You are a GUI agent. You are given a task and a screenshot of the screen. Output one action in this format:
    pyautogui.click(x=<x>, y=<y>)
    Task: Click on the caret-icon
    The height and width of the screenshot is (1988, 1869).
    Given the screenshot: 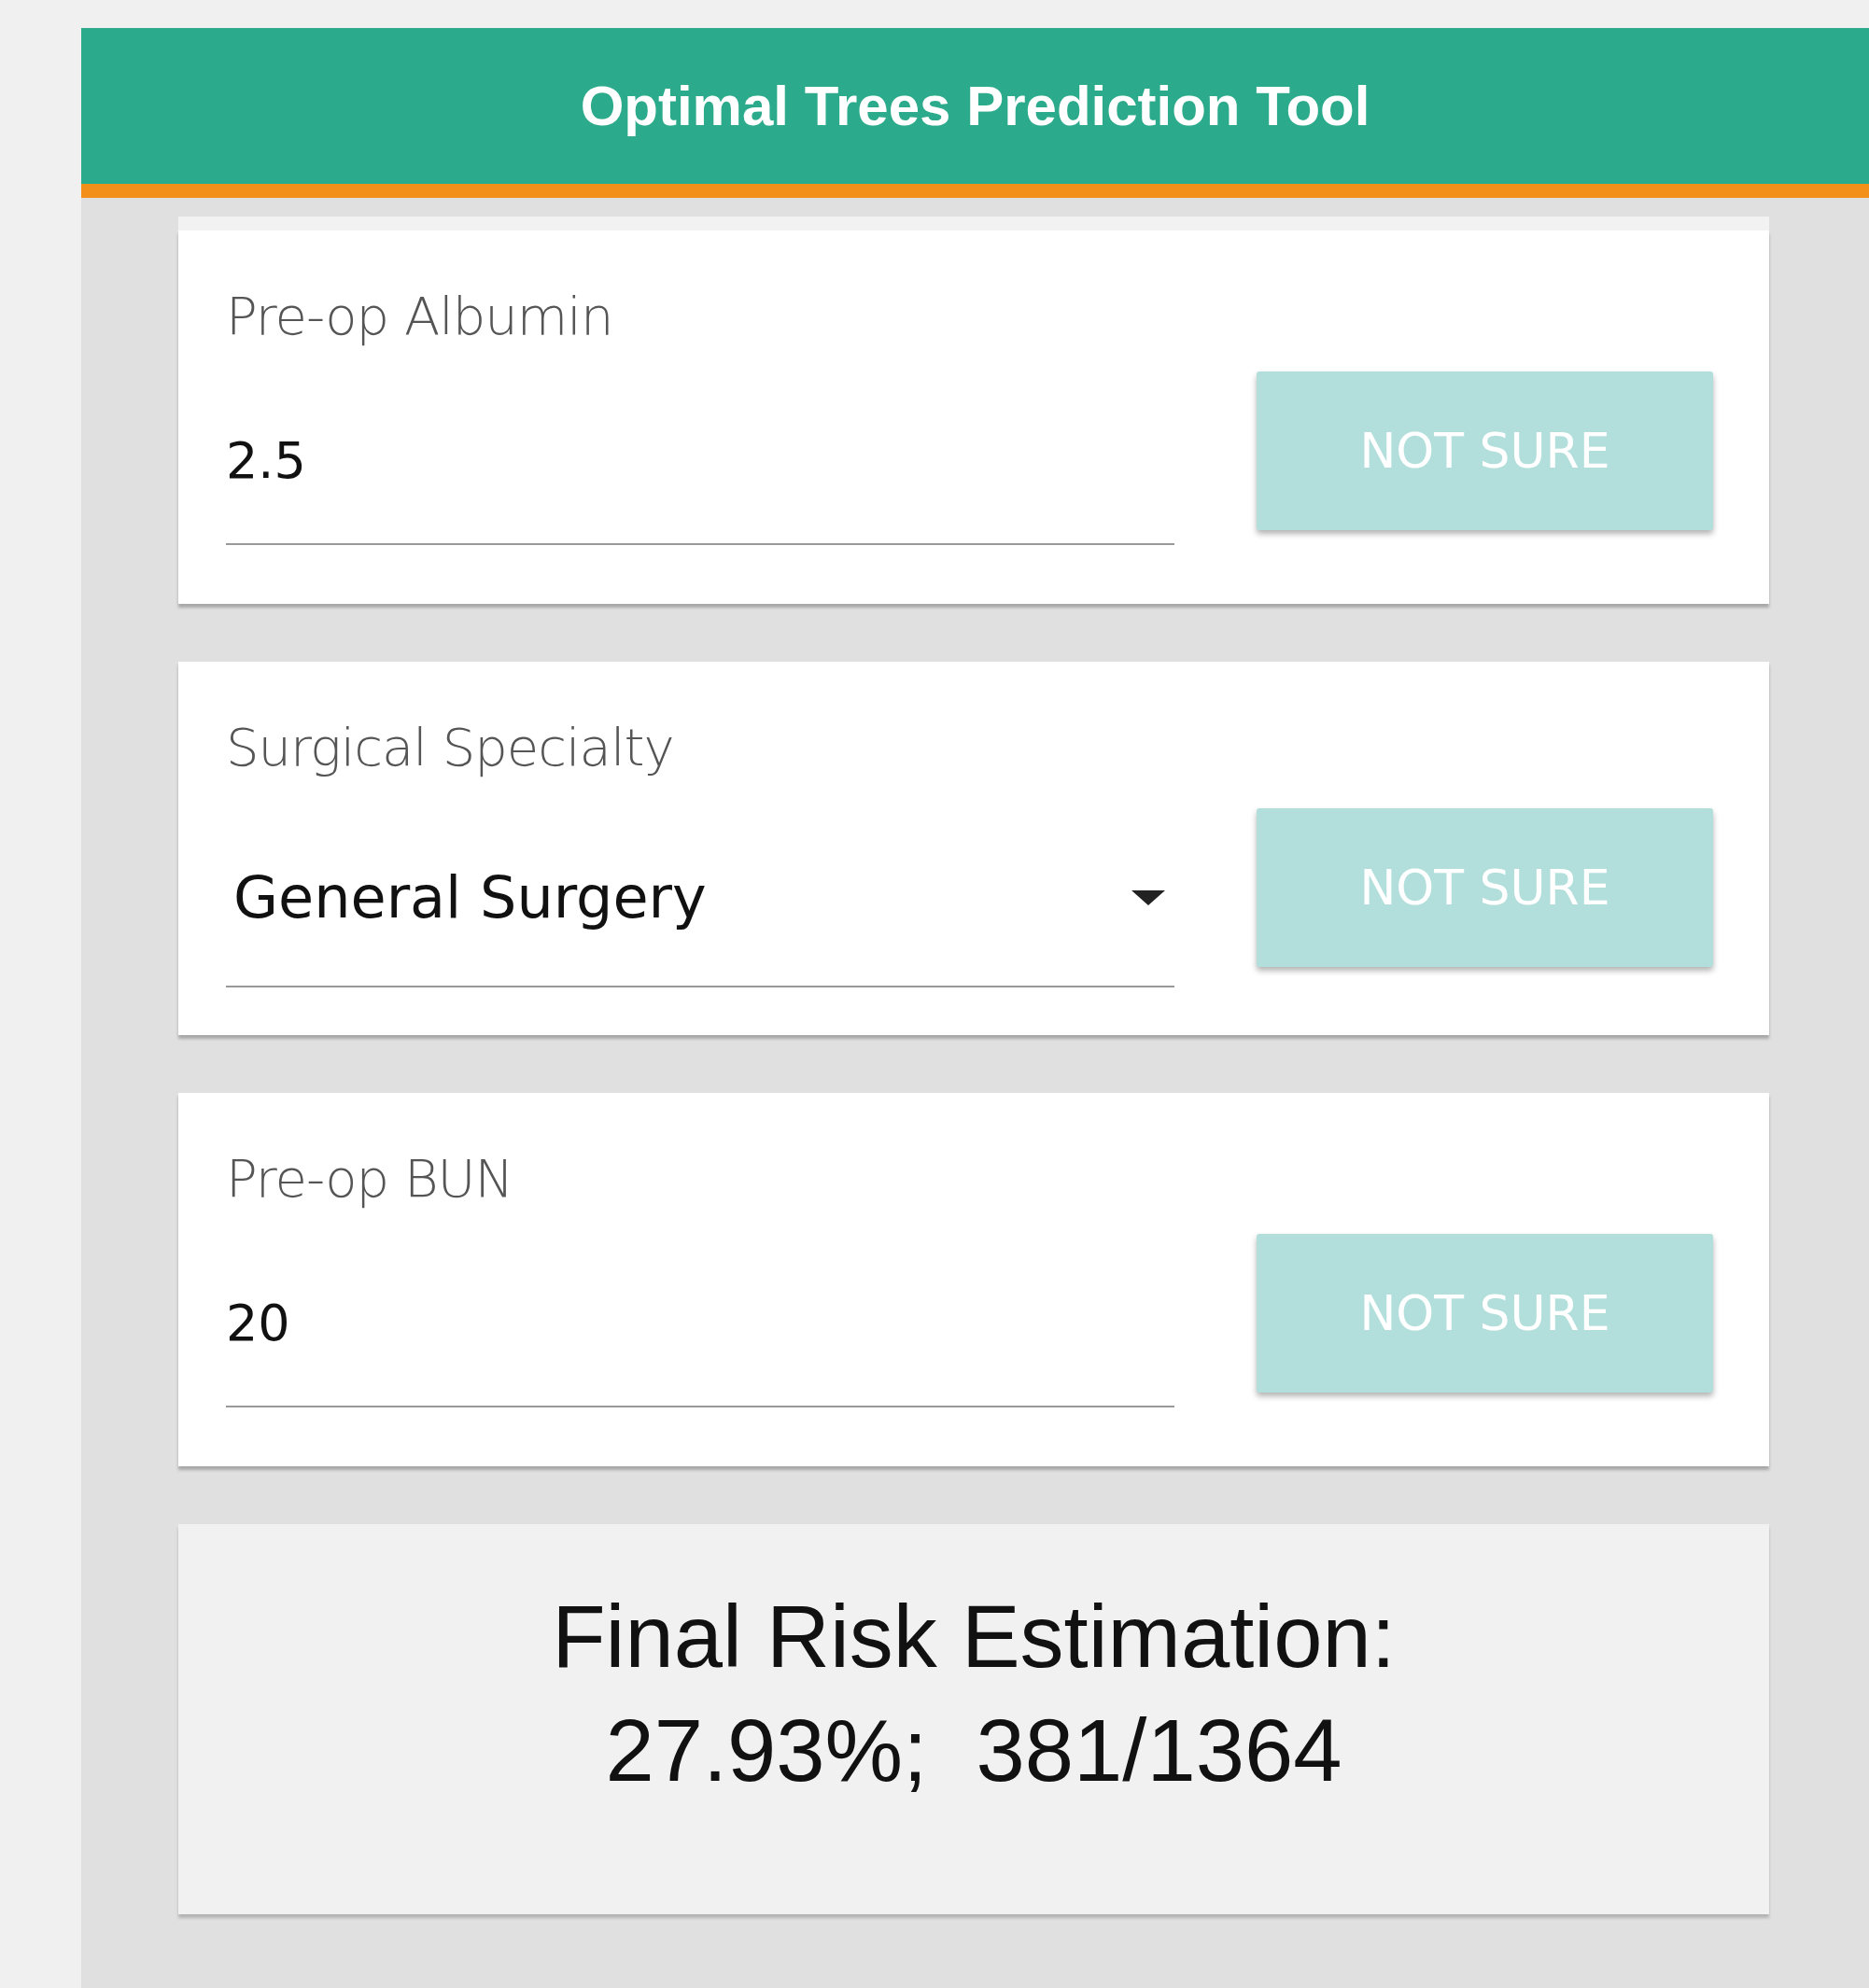 What is the action you would take?
    pyautogui.click(x=1148, y=897)
    